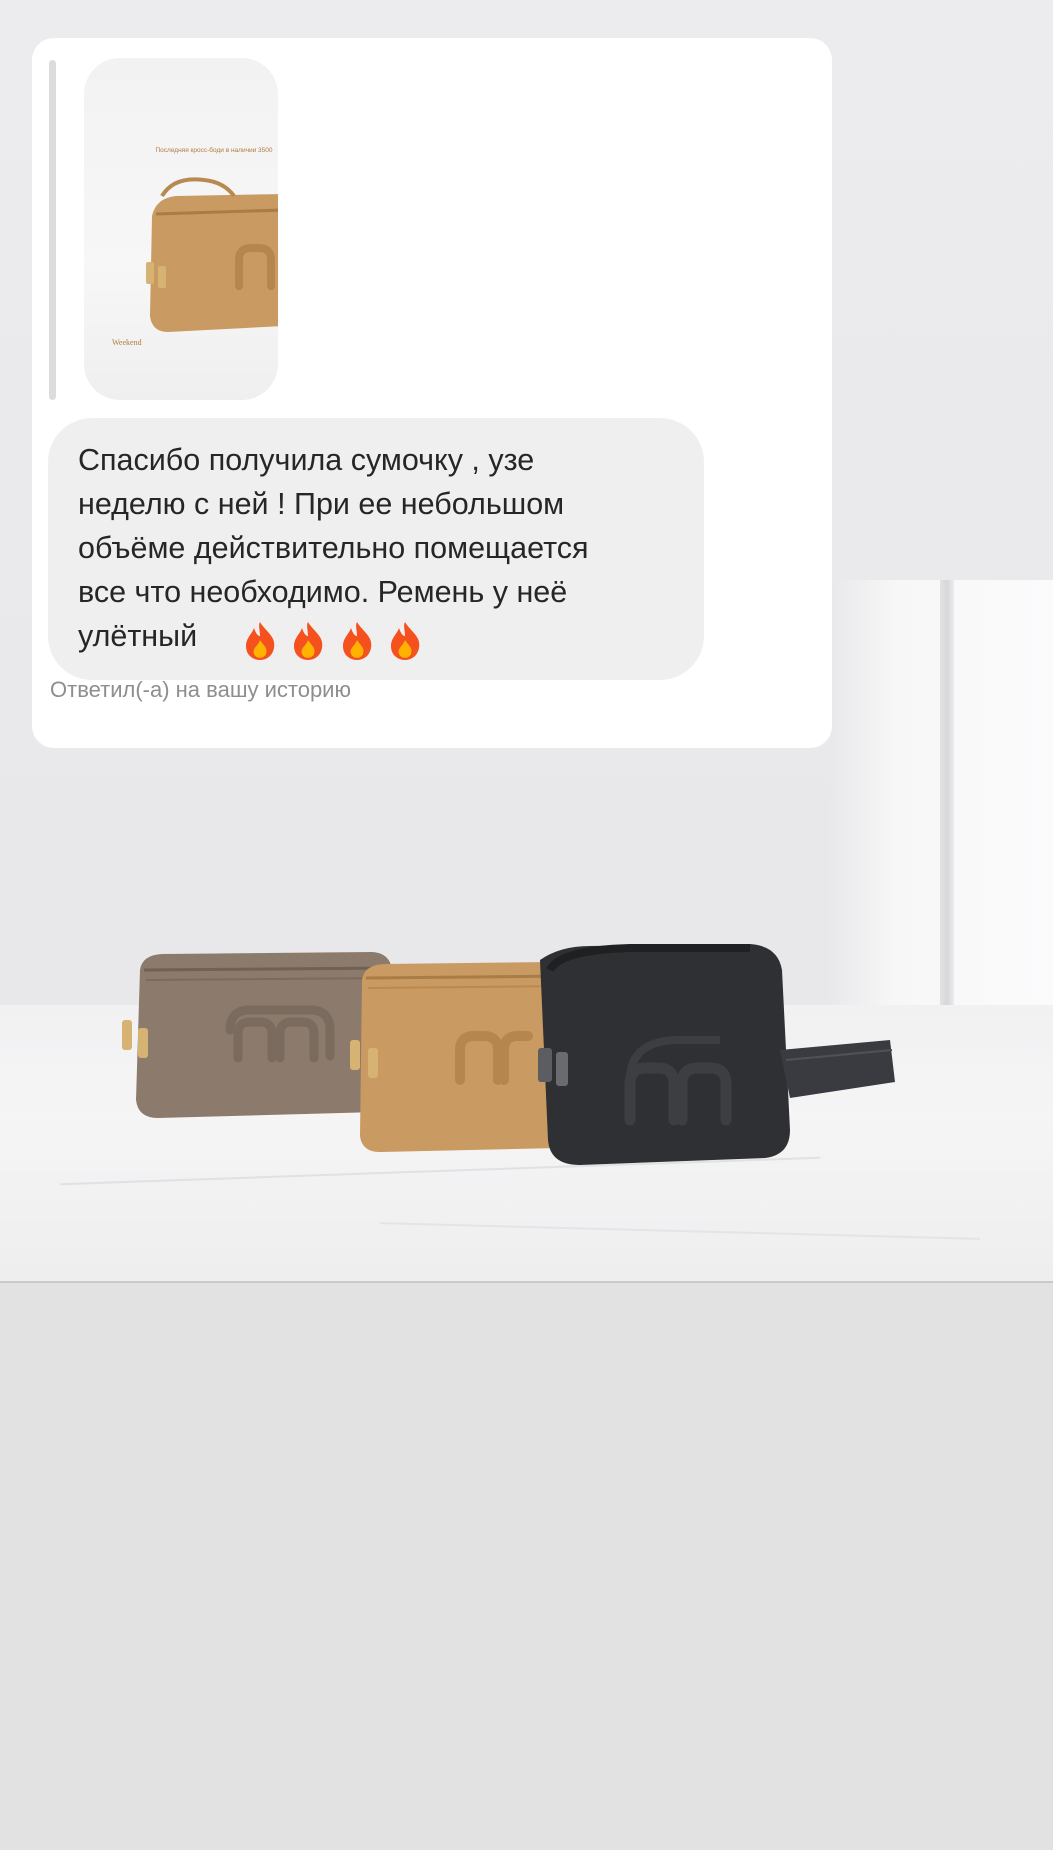  What do you see at coordinates (526, 1282) in the screenshot?
I see `counter-edge` at bounding box center [526, 1282].